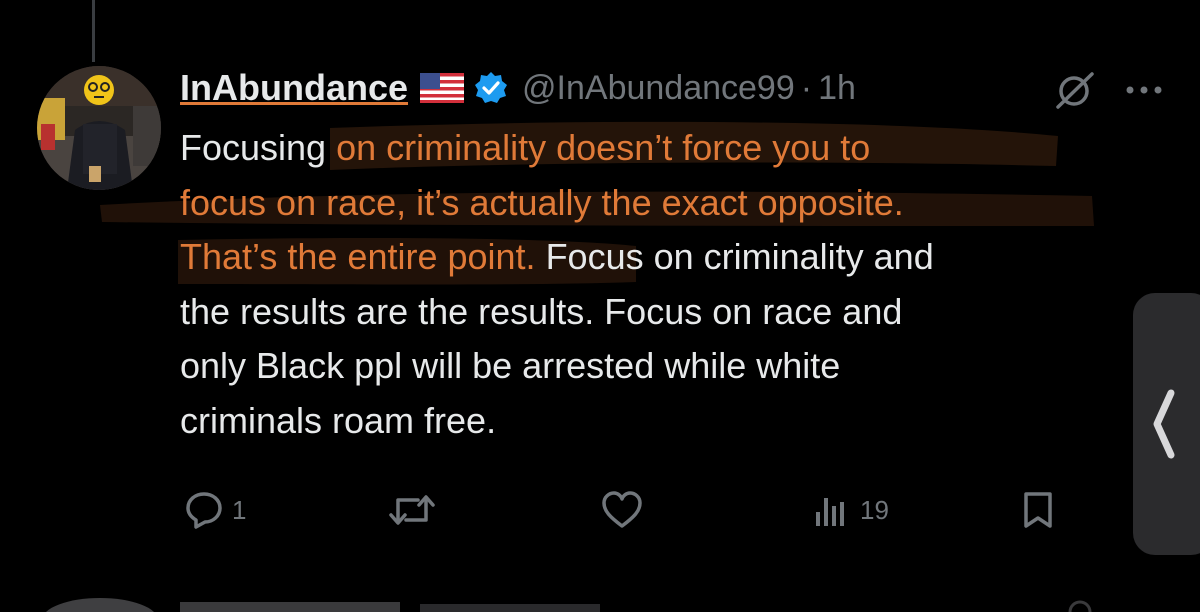  I want to click on tweet-text-prefix: Focusing, so click(258, 147).